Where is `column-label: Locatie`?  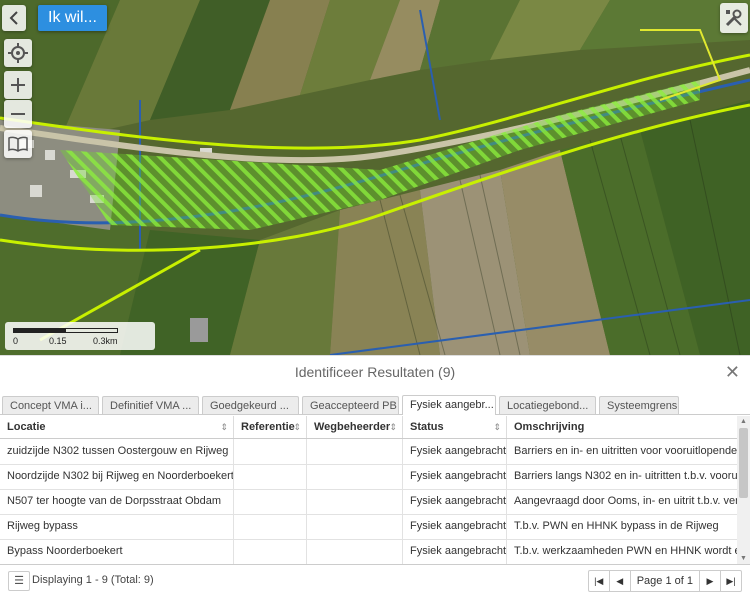 column-label: Locatie is located at coordinates (26, 427).